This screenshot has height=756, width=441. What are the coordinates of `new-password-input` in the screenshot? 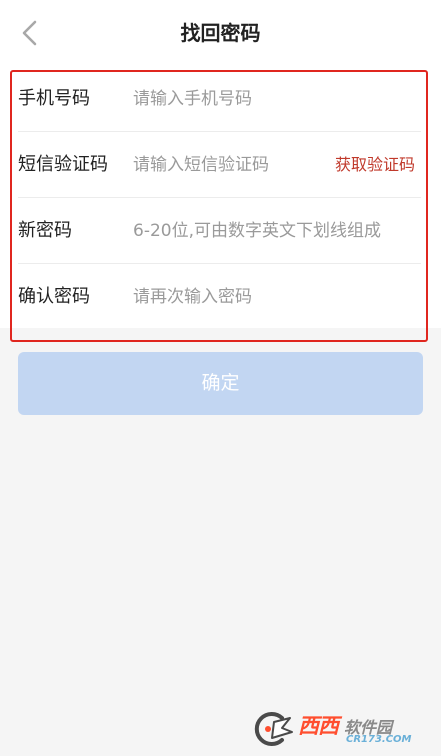 It's located at (278, 231).